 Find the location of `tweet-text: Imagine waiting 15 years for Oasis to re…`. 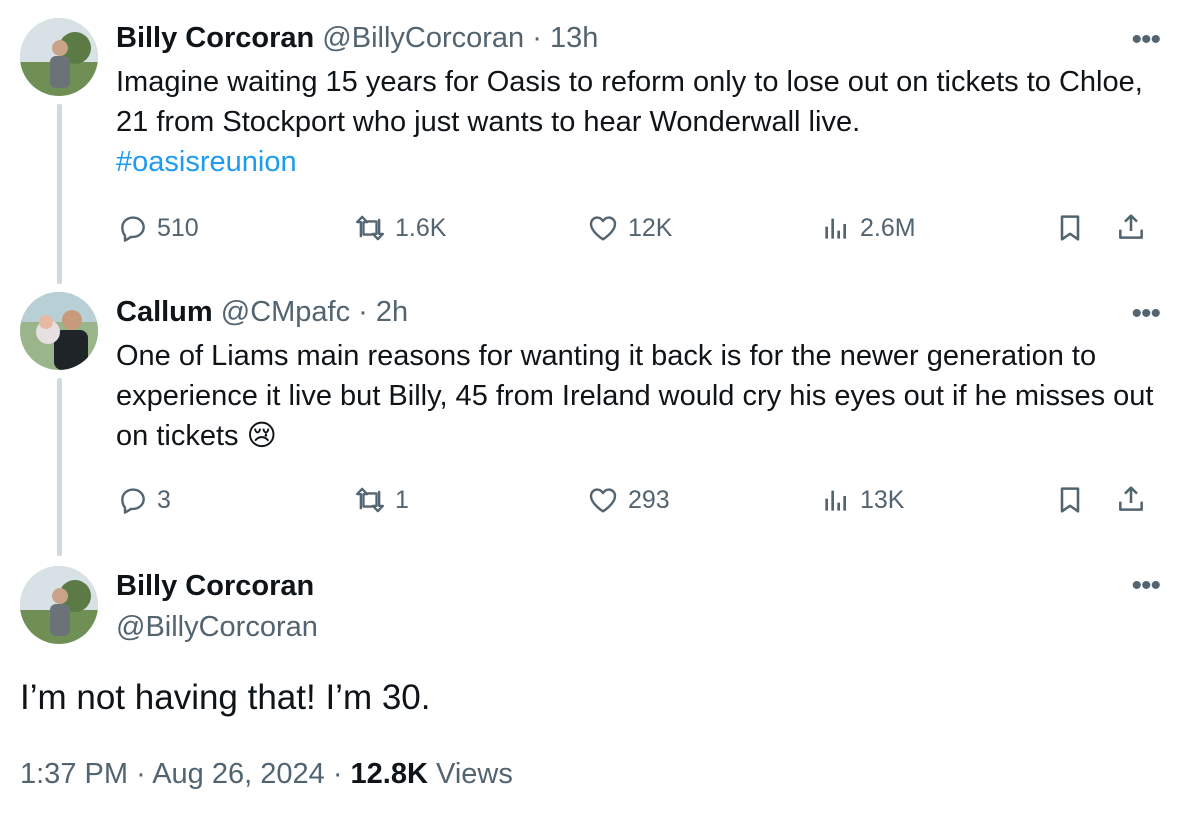

tweet-text: Imagine waiting 15 years for Oasis to re… is located at coordinates (641, 122).